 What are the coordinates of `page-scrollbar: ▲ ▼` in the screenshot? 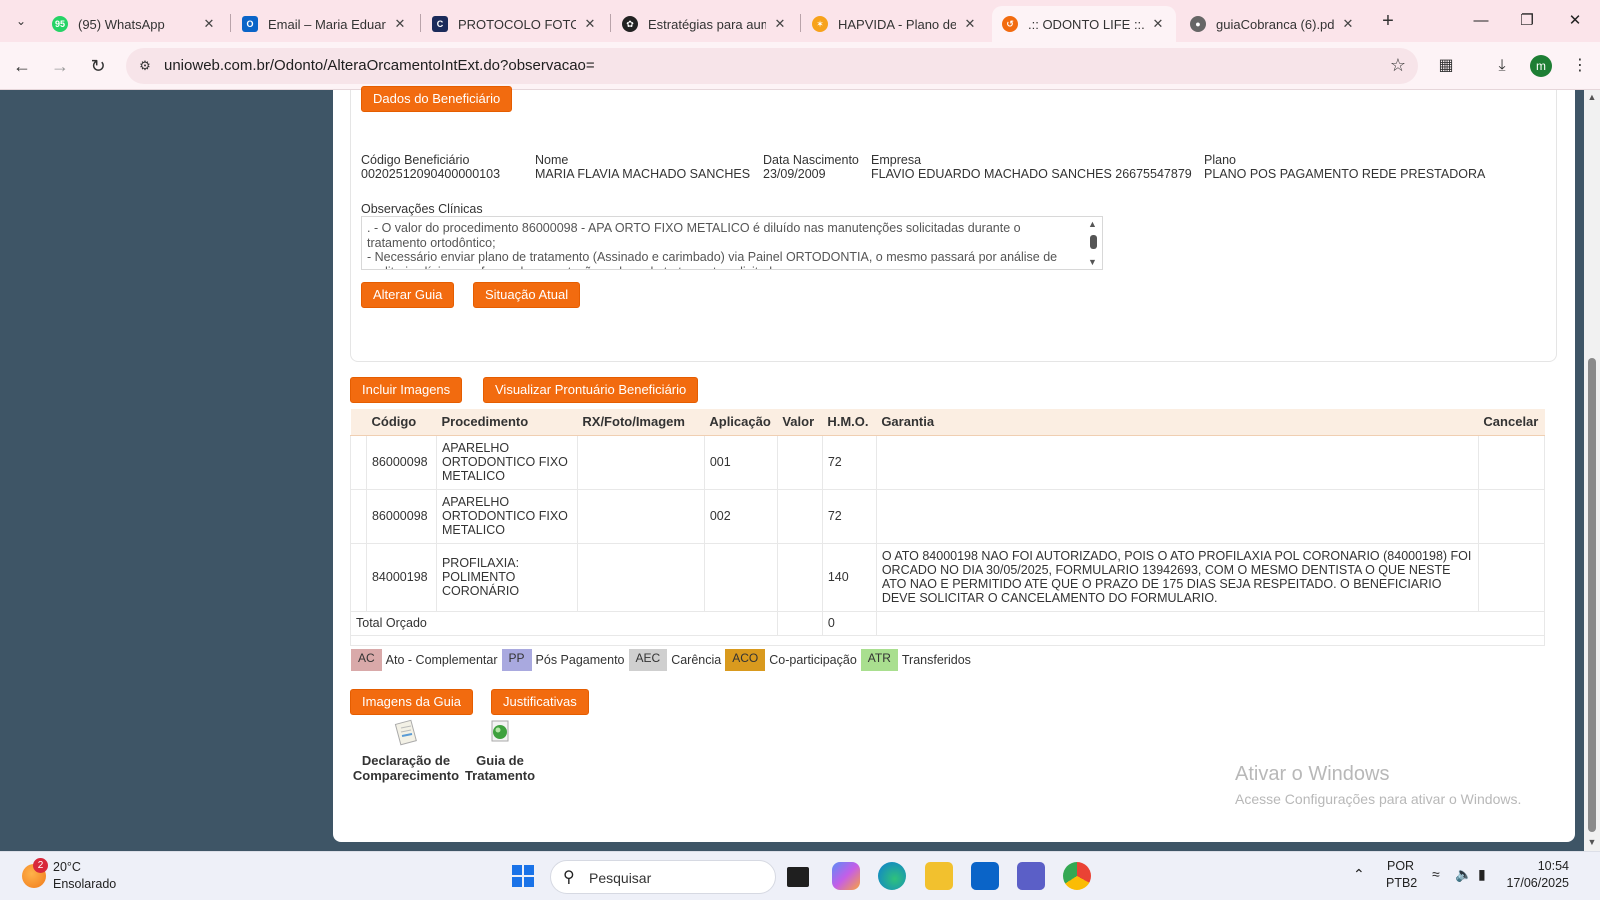 It's located at (1592, 470).